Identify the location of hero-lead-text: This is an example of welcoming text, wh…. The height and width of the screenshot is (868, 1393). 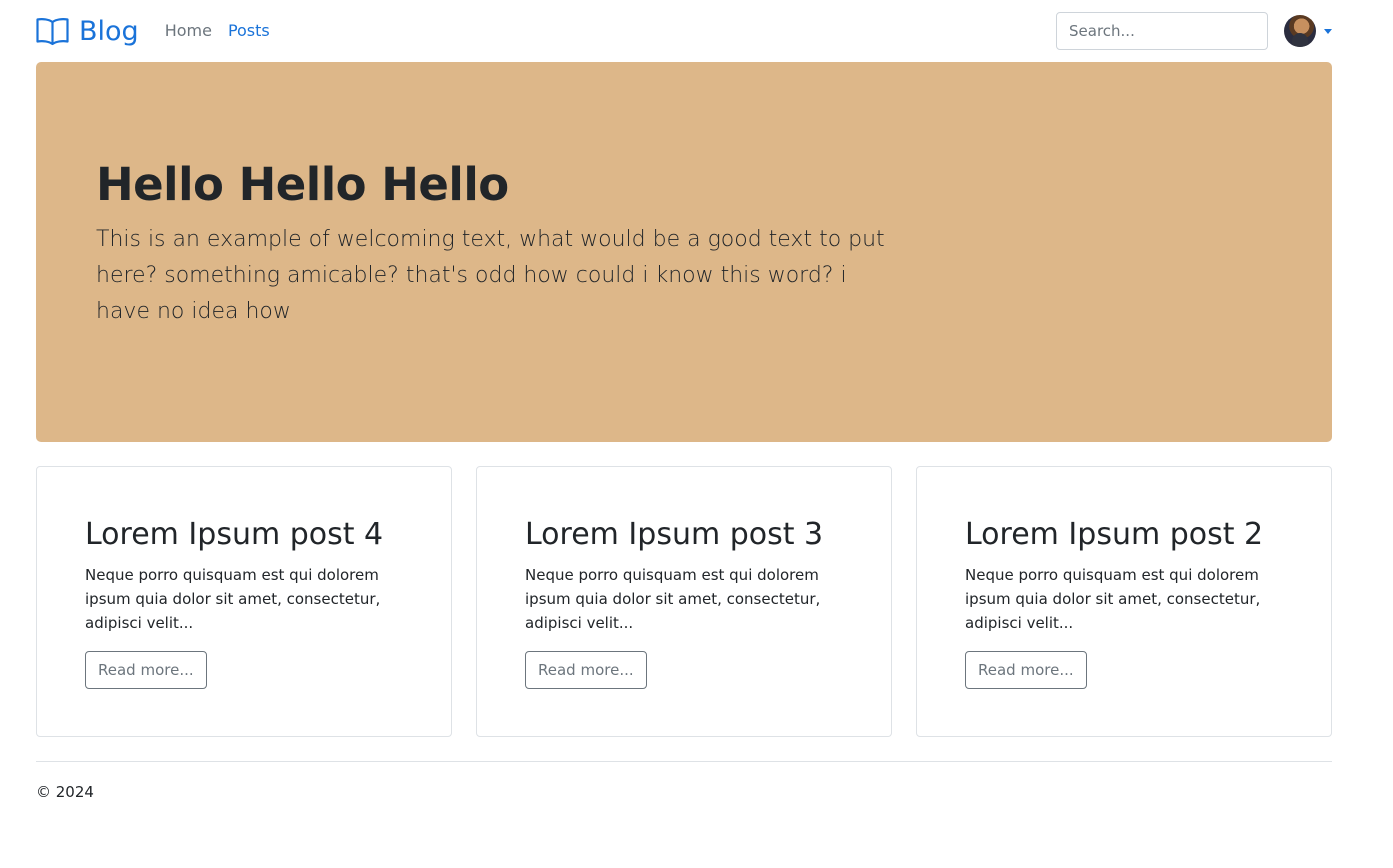
(490, 275).